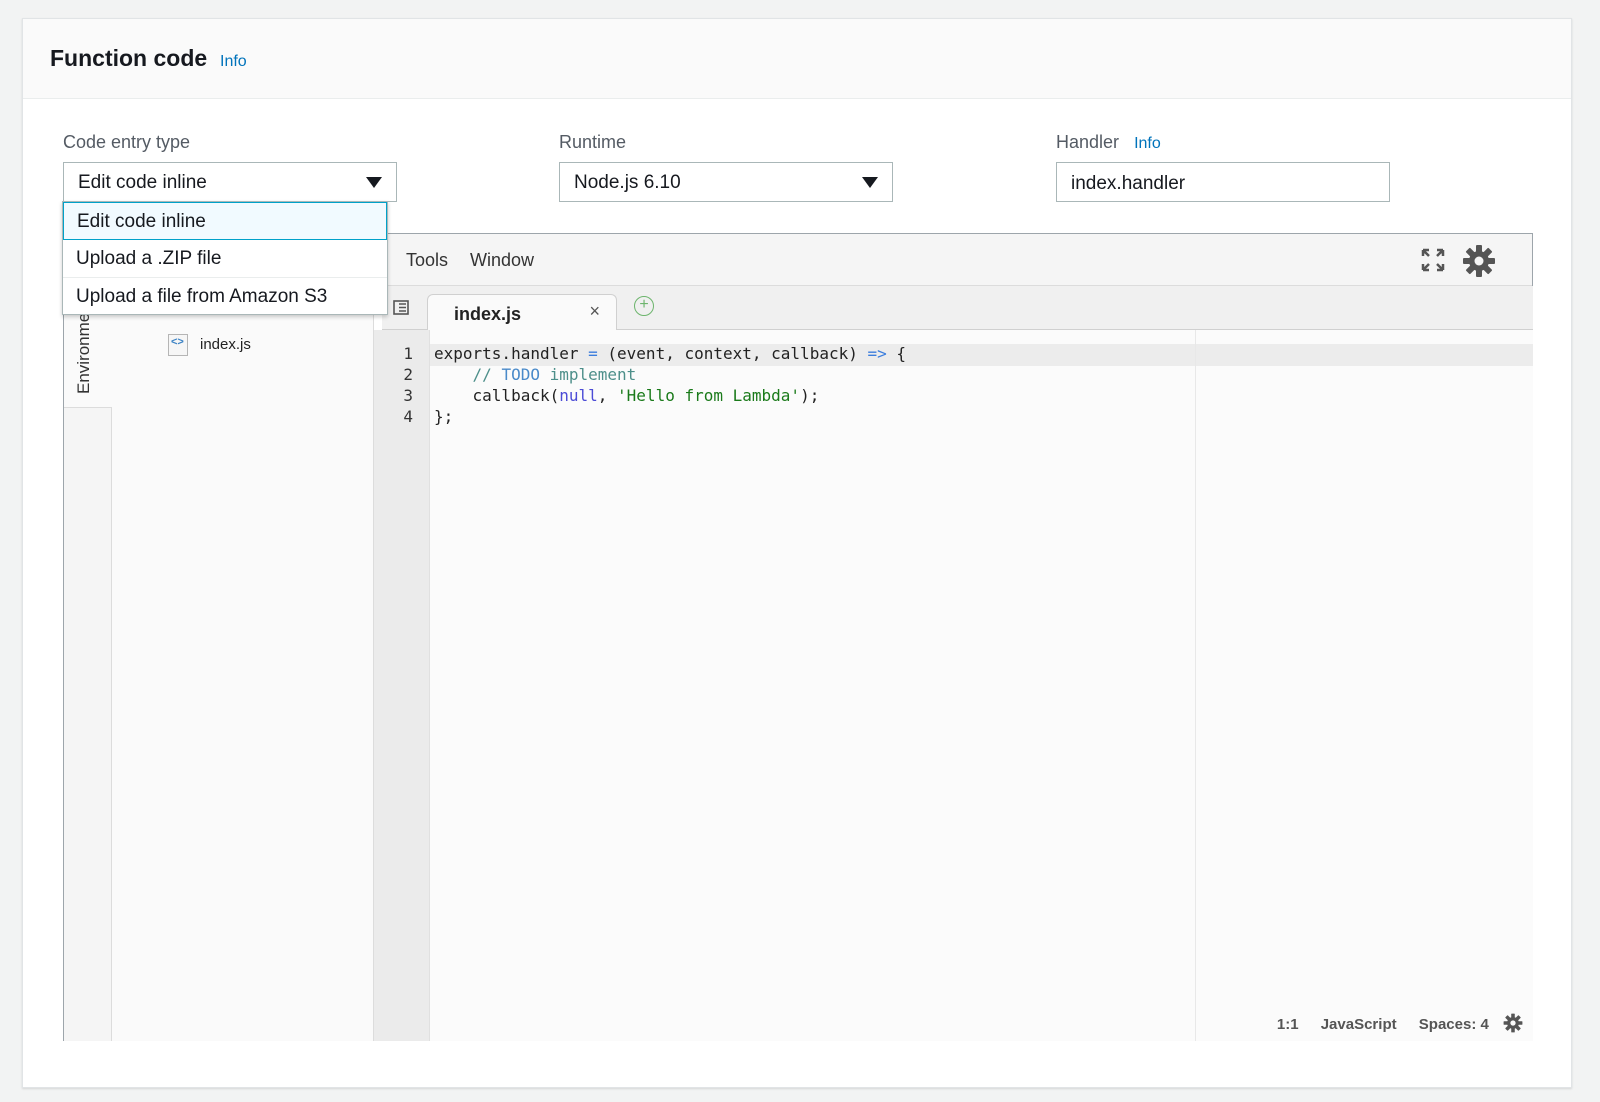 The width and height of the screenshot is (1600, 1102). What do you see at coordinates (1359, 1024) in the screenshot?
I see `language-mode: JavaScript` at bounding box center [1359, 1024].